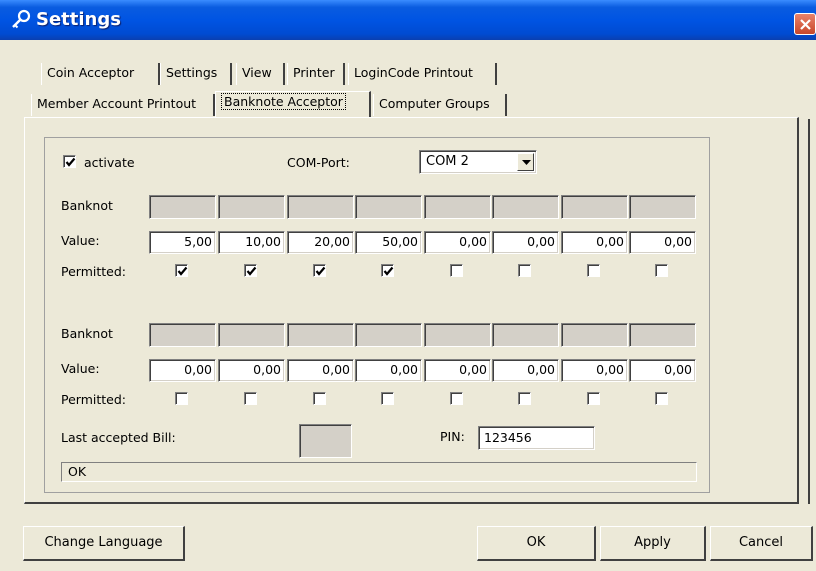 The height and width of the screenshot is (571, 816). What do you see at coordinates (21, 19) in the screenshot?
I see `key-icon` at bounding box center [21, 19].